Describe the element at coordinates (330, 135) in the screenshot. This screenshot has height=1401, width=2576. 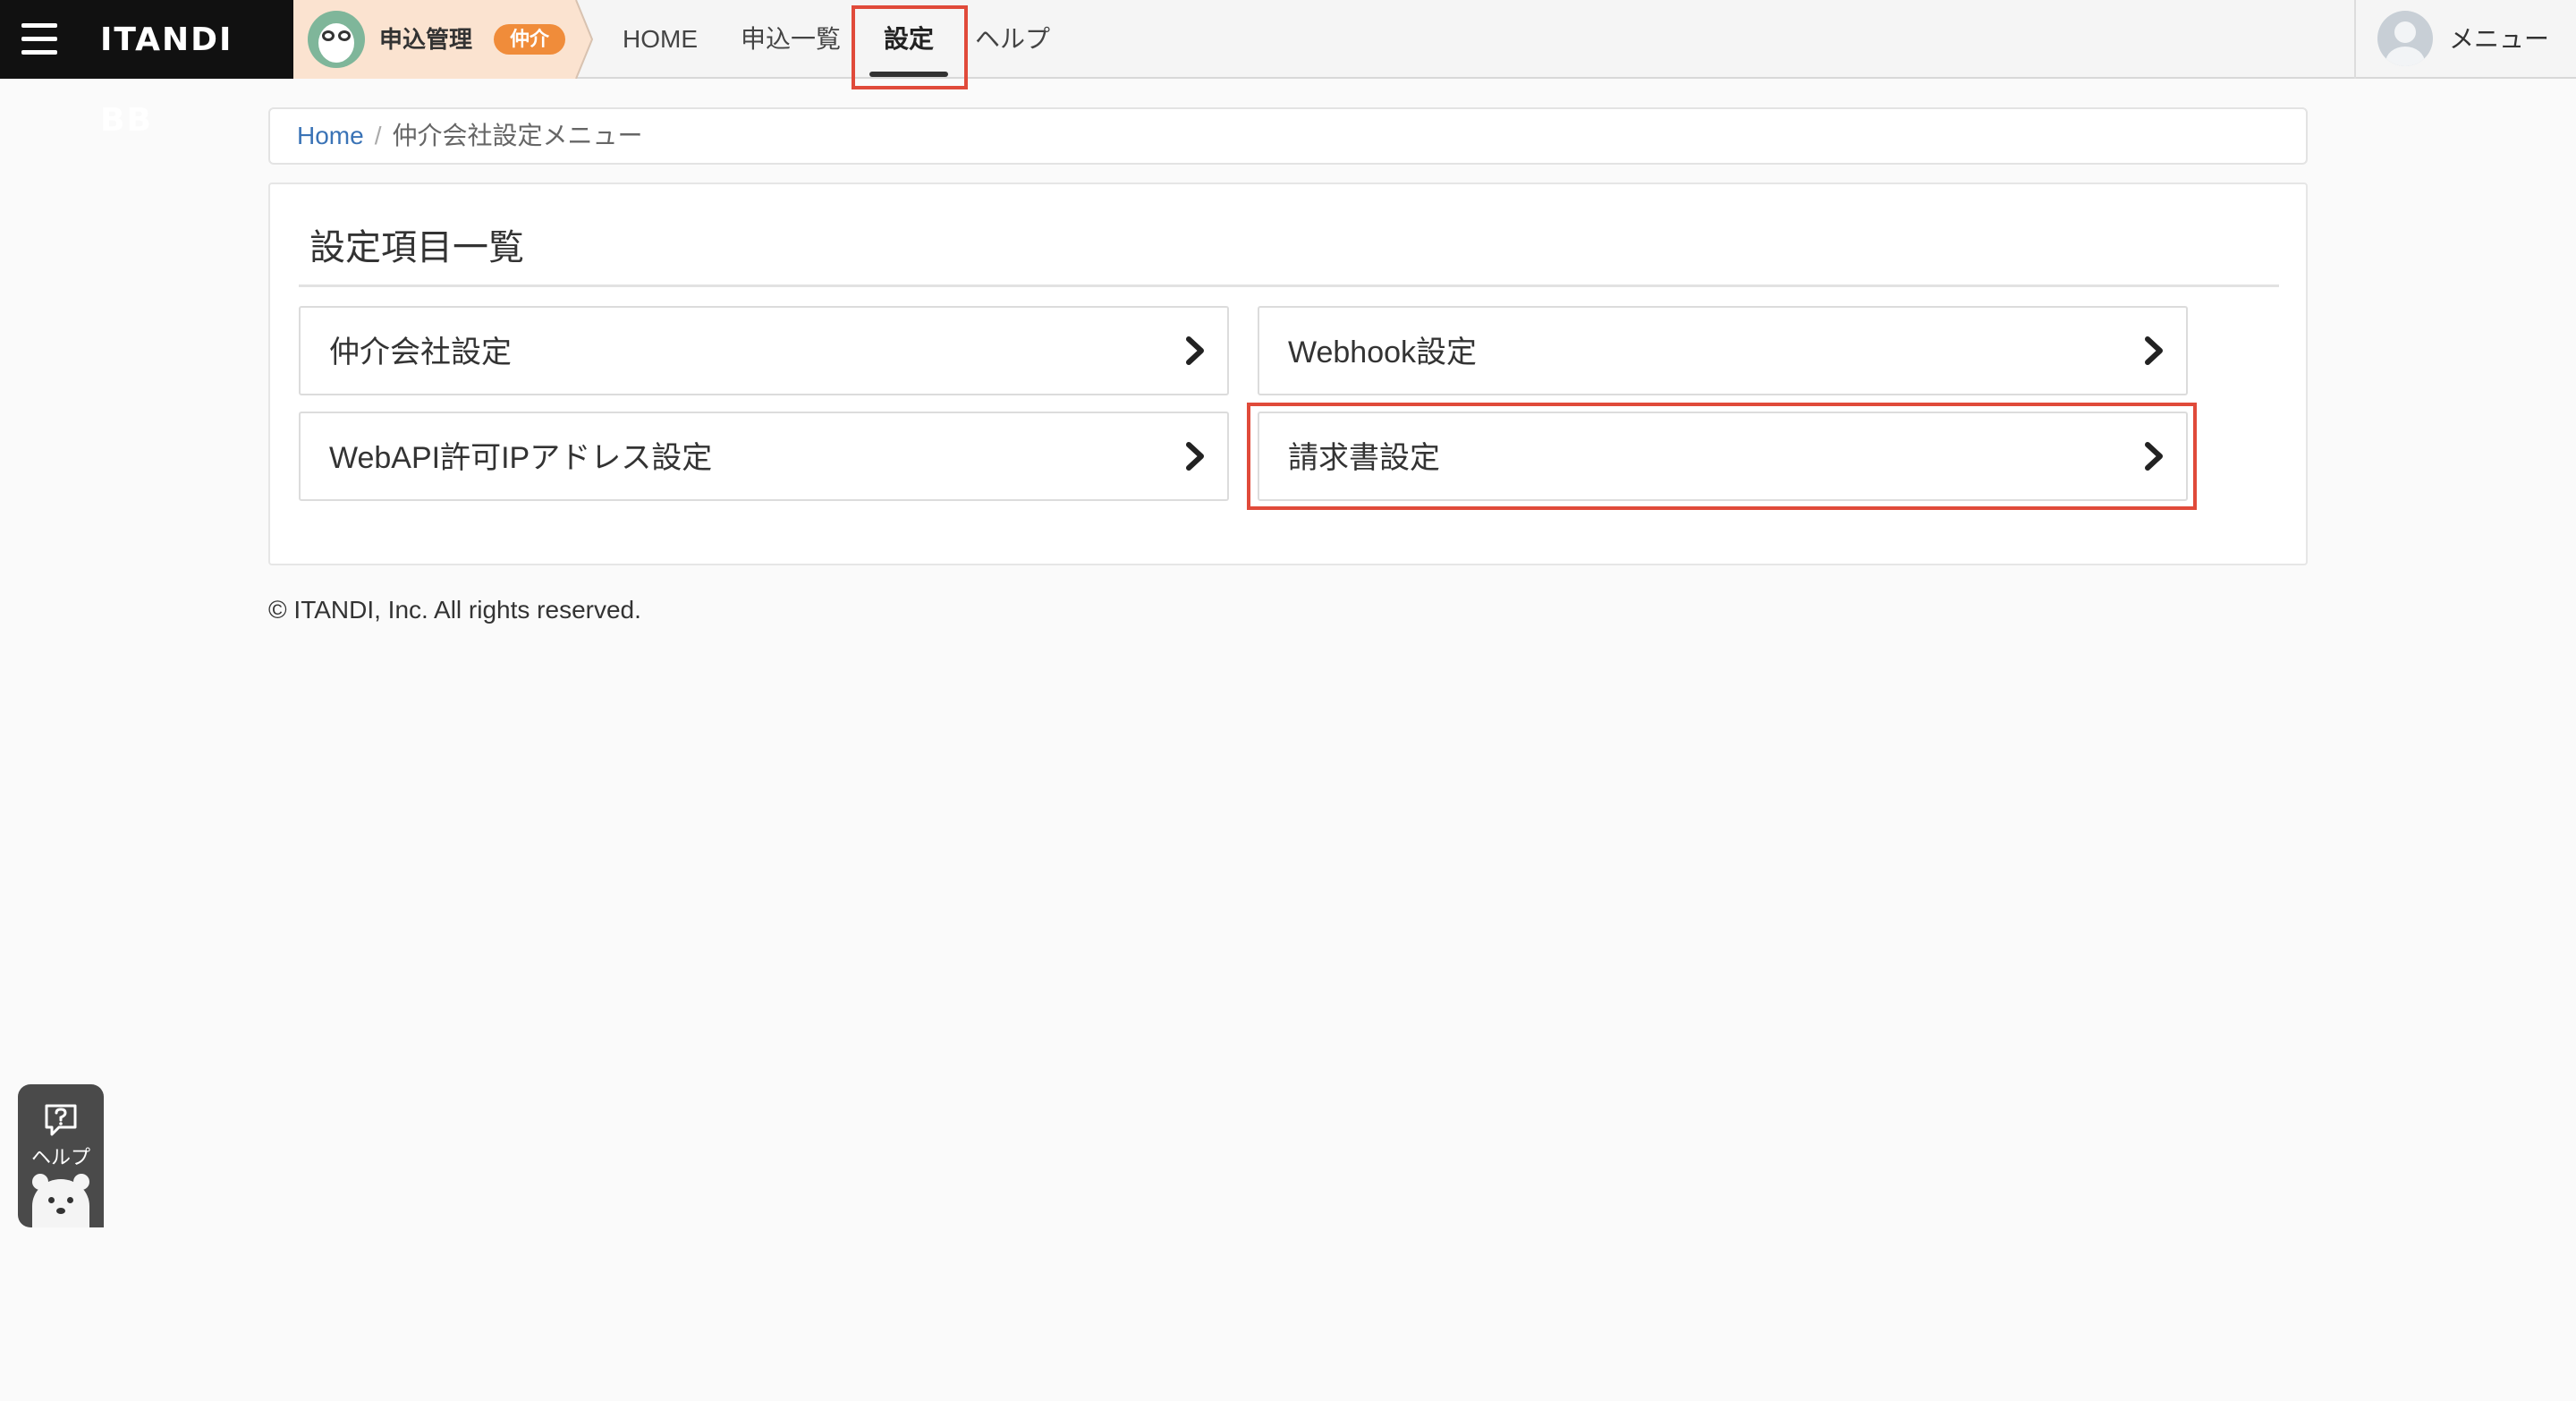
I see `breadcrumb-home-link: Home` at that location.